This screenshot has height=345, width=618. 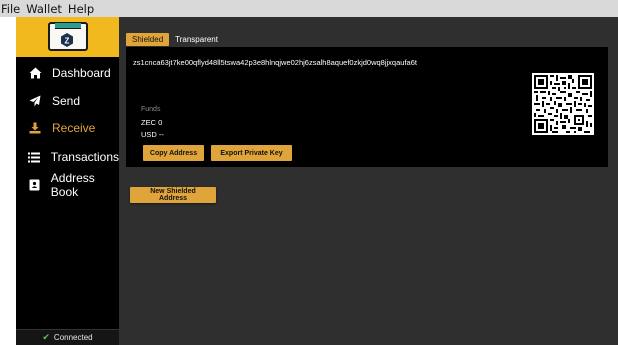 What do you see at coordinates (173, 153) in the screenshot?
I see `copy-address-button: Copy Address` at bounding box center [173, 153].